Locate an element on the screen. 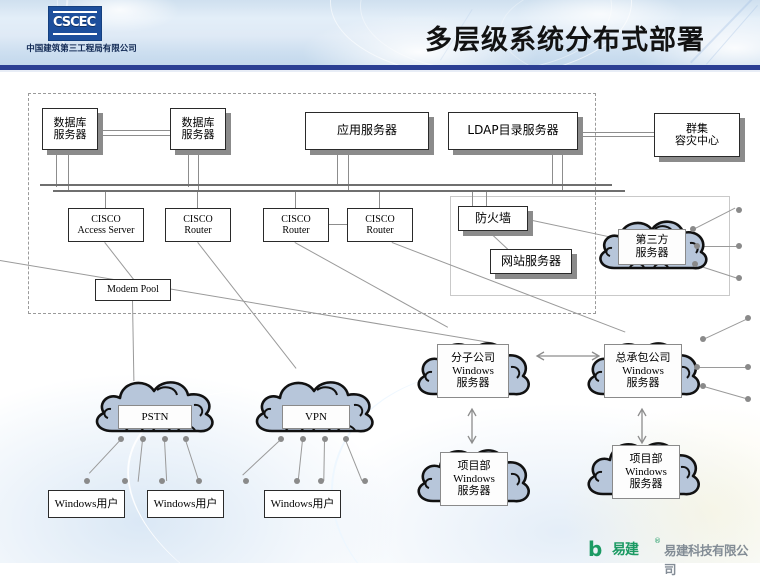 This screenshot has width=760, height=578. node-cisco-router-2: CISCO Router is located at coordinates (296, 225).